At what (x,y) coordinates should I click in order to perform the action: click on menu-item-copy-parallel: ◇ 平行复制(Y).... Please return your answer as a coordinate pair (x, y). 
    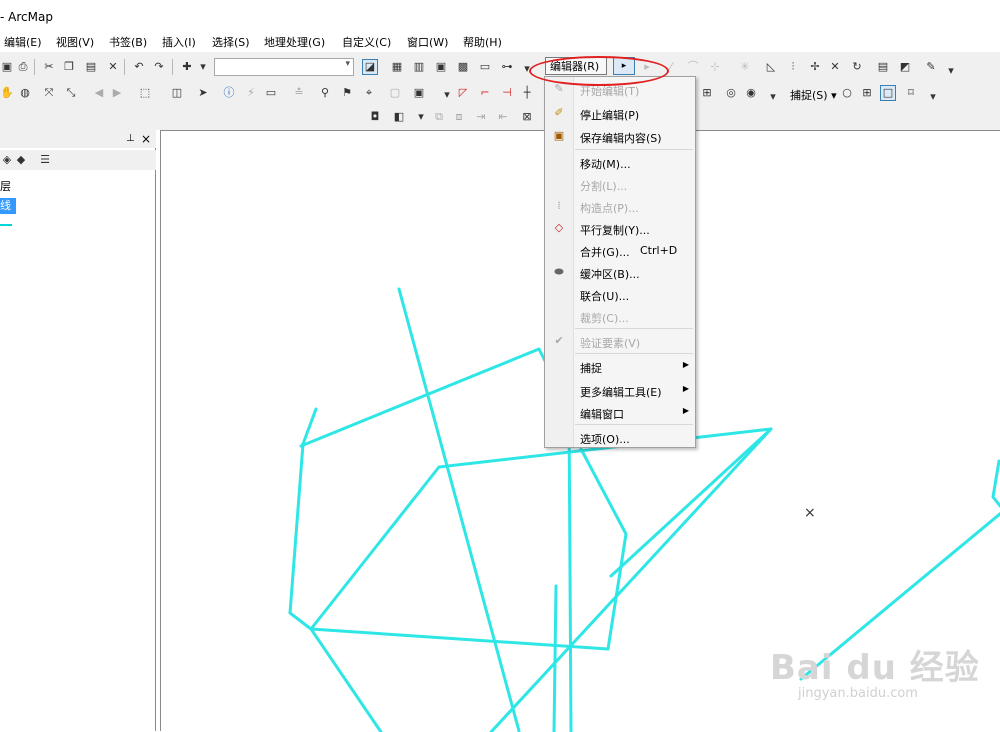
    Looking at the image, I should click on (620, 228).